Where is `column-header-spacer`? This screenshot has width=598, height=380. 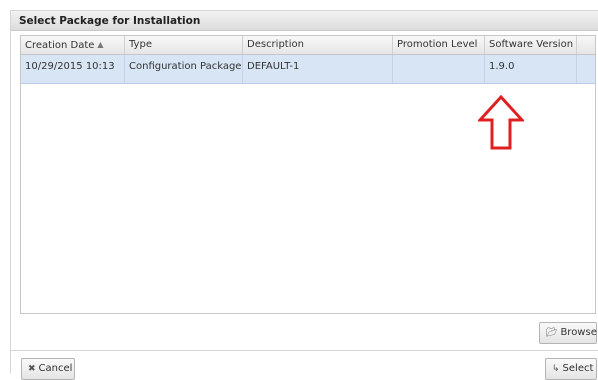
column-header-spacer is located at coordinates (586, 45).